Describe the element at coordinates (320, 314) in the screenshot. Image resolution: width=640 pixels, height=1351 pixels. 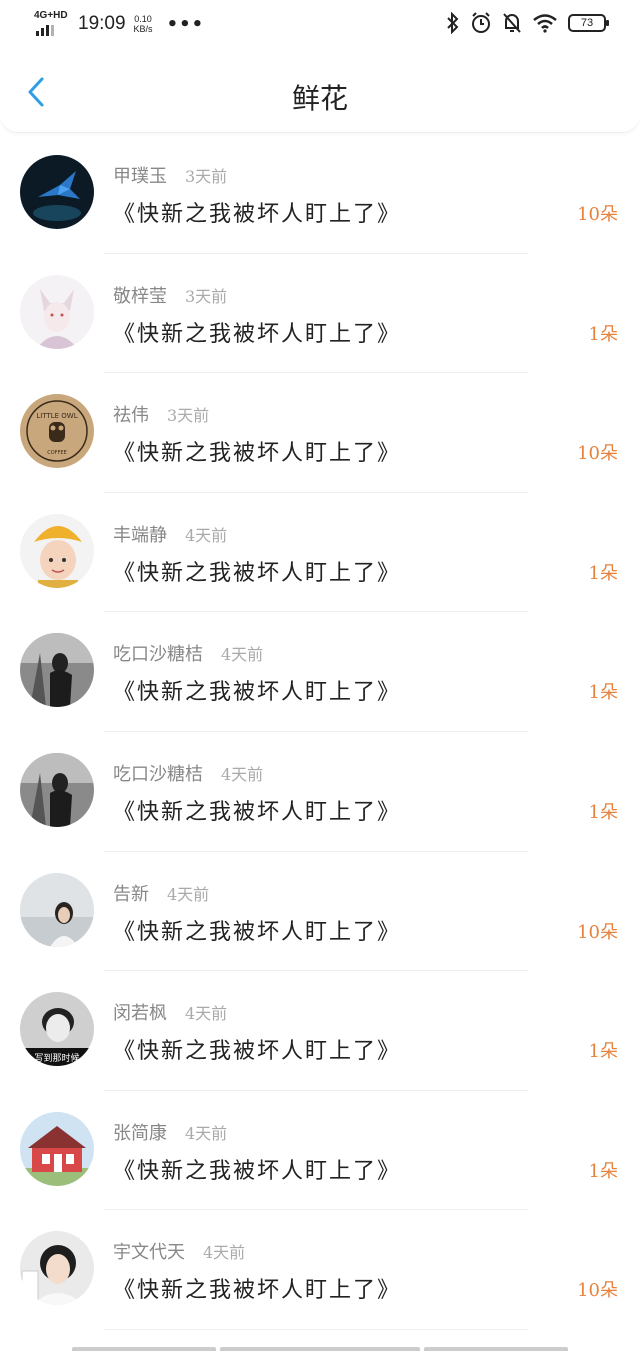
I see `list-item: 敬梓莹 3天前 《快新之我被坏人盯上了》 1朵` at that location.